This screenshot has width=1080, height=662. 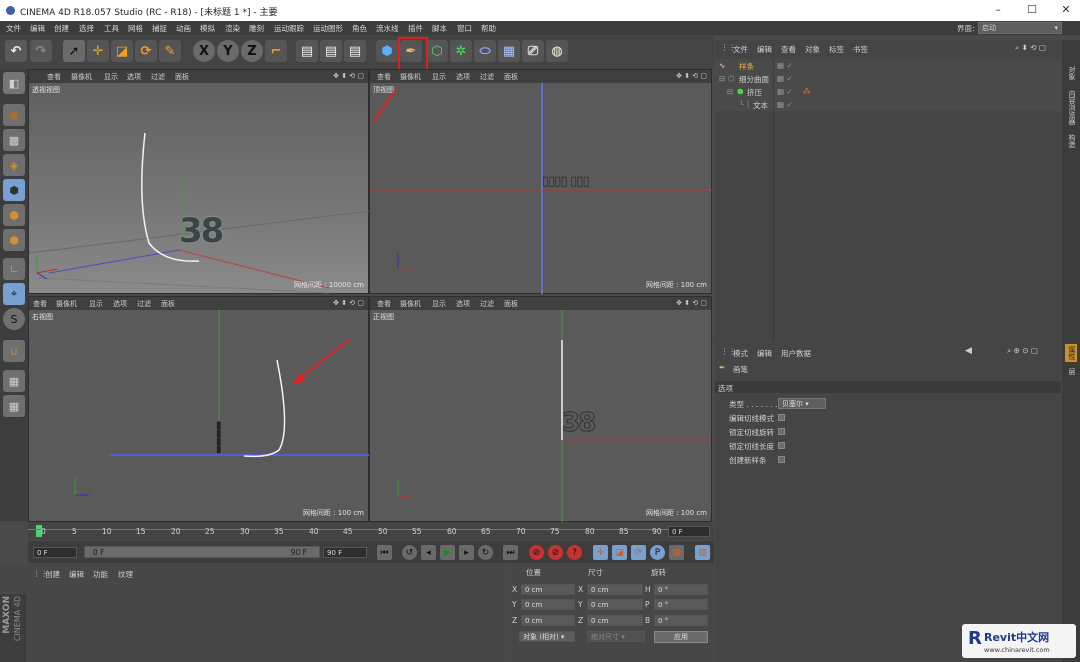 I want to click on floor-object-icon: ▦, so click(x=509, y=51).